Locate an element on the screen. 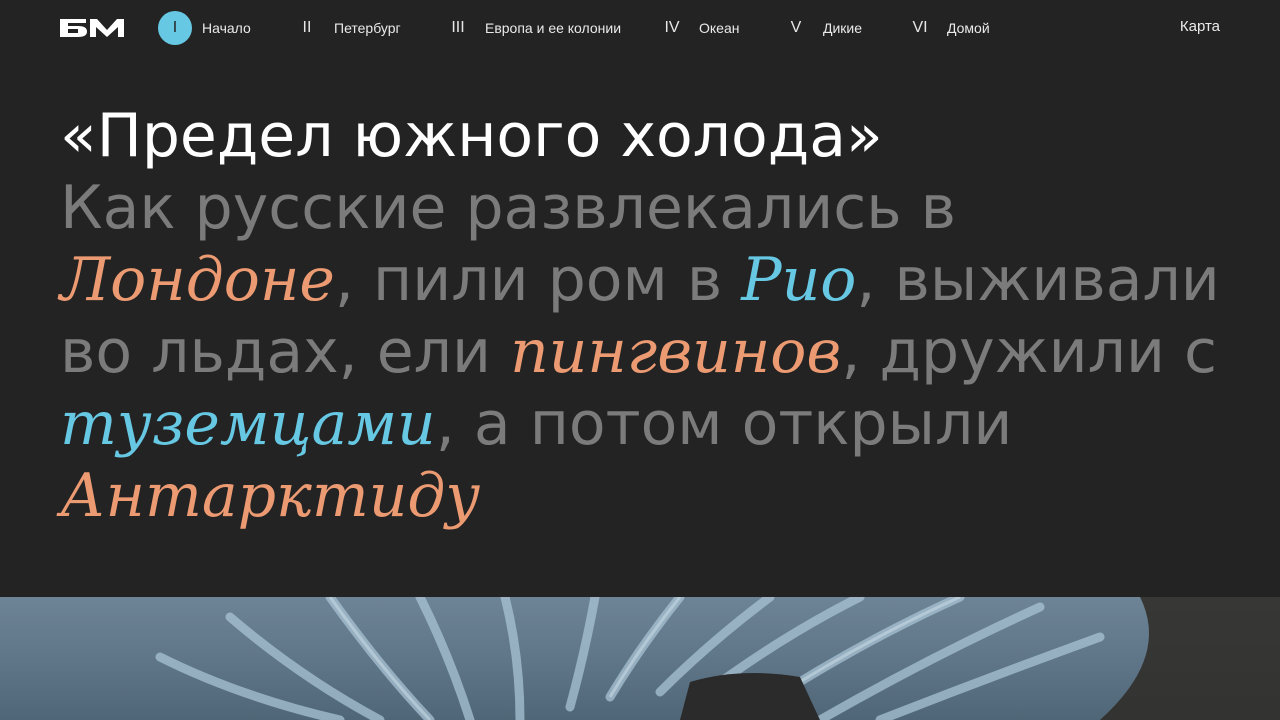 The height and width of the screenshot is (720, 1280). nav-numeral-badge: I is located at coordinates (175, 28).